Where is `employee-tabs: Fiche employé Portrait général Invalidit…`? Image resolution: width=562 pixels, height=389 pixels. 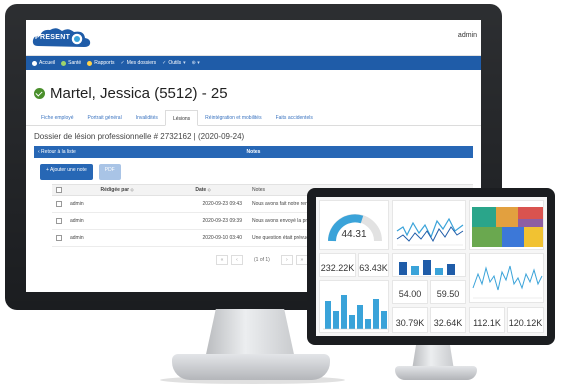 employee-tabs: Fiche employé Portrait général Invalidit… is located at coordinates (253, 118).